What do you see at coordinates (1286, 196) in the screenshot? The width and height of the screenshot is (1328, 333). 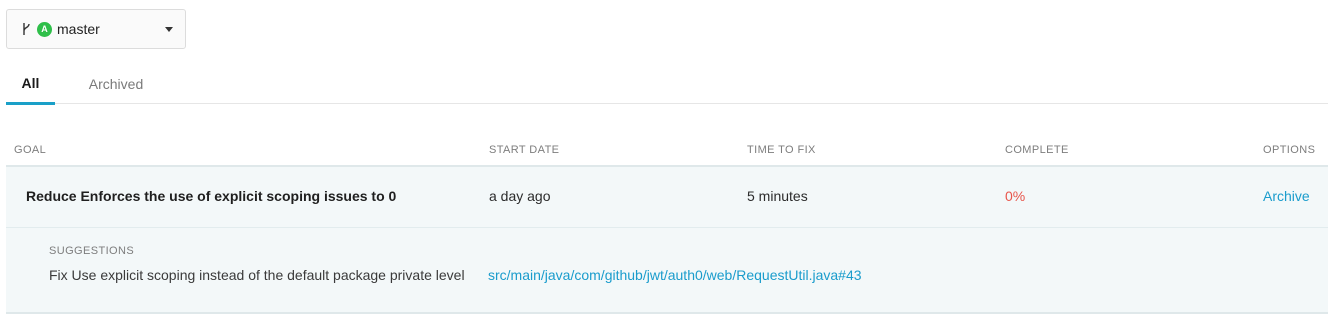 I see `archive-link: Archive` at bounding box center [1286, 196].